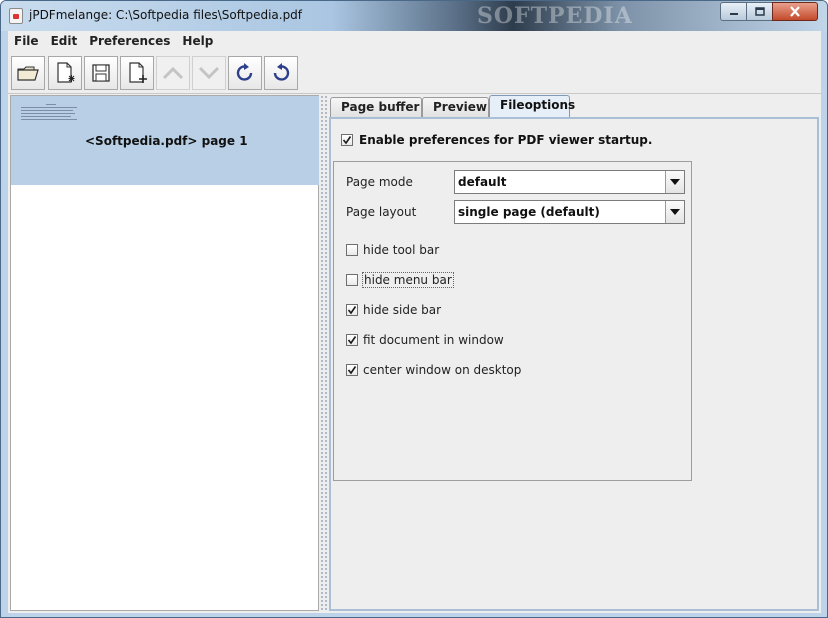  I want to click on hide-tool-bar-checkbox, so click(352, 250).